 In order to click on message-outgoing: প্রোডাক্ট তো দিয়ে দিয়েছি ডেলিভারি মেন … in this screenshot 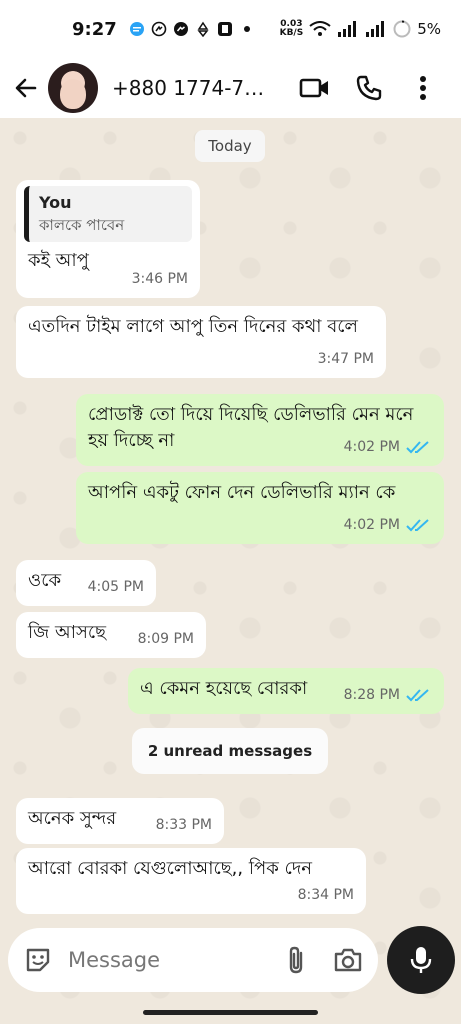, I will do `click(260, 430)`.